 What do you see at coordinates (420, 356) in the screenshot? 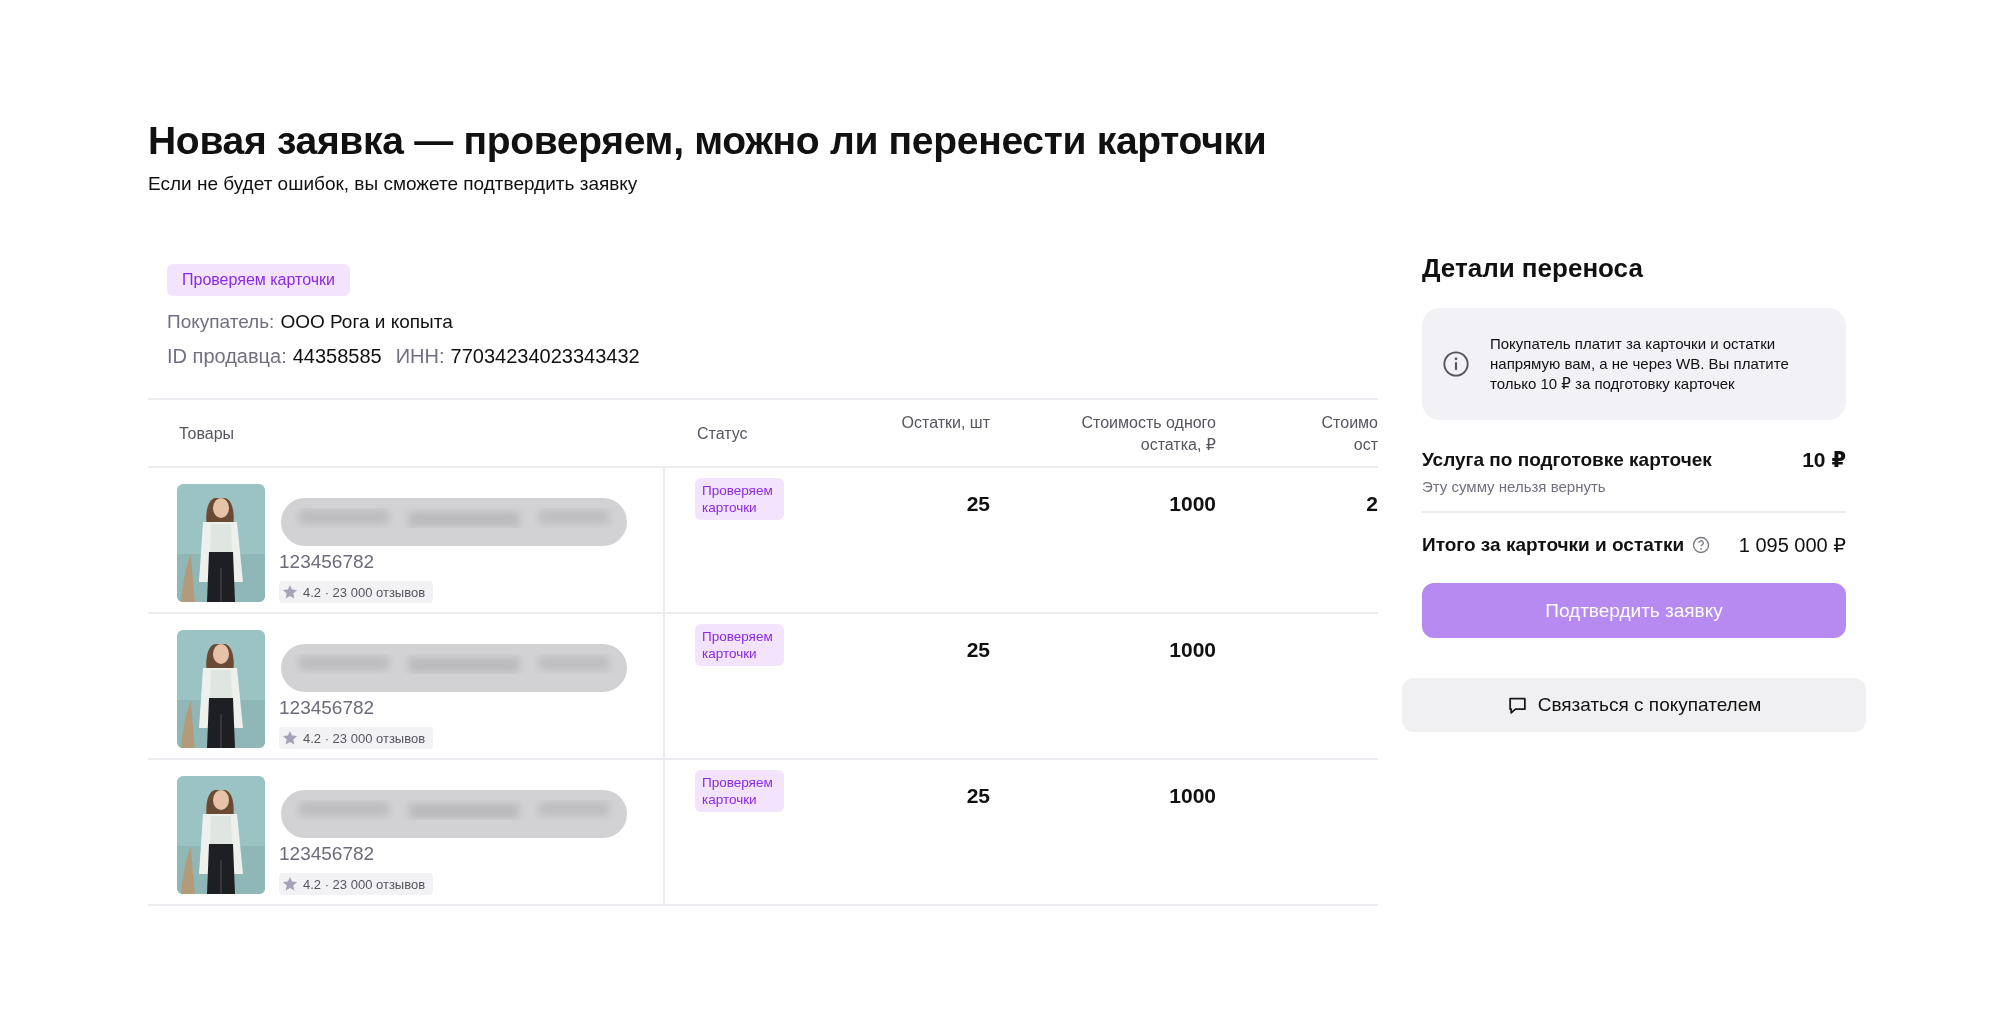
I see `field-label: ИНН:` at bounding box center [420, 356].